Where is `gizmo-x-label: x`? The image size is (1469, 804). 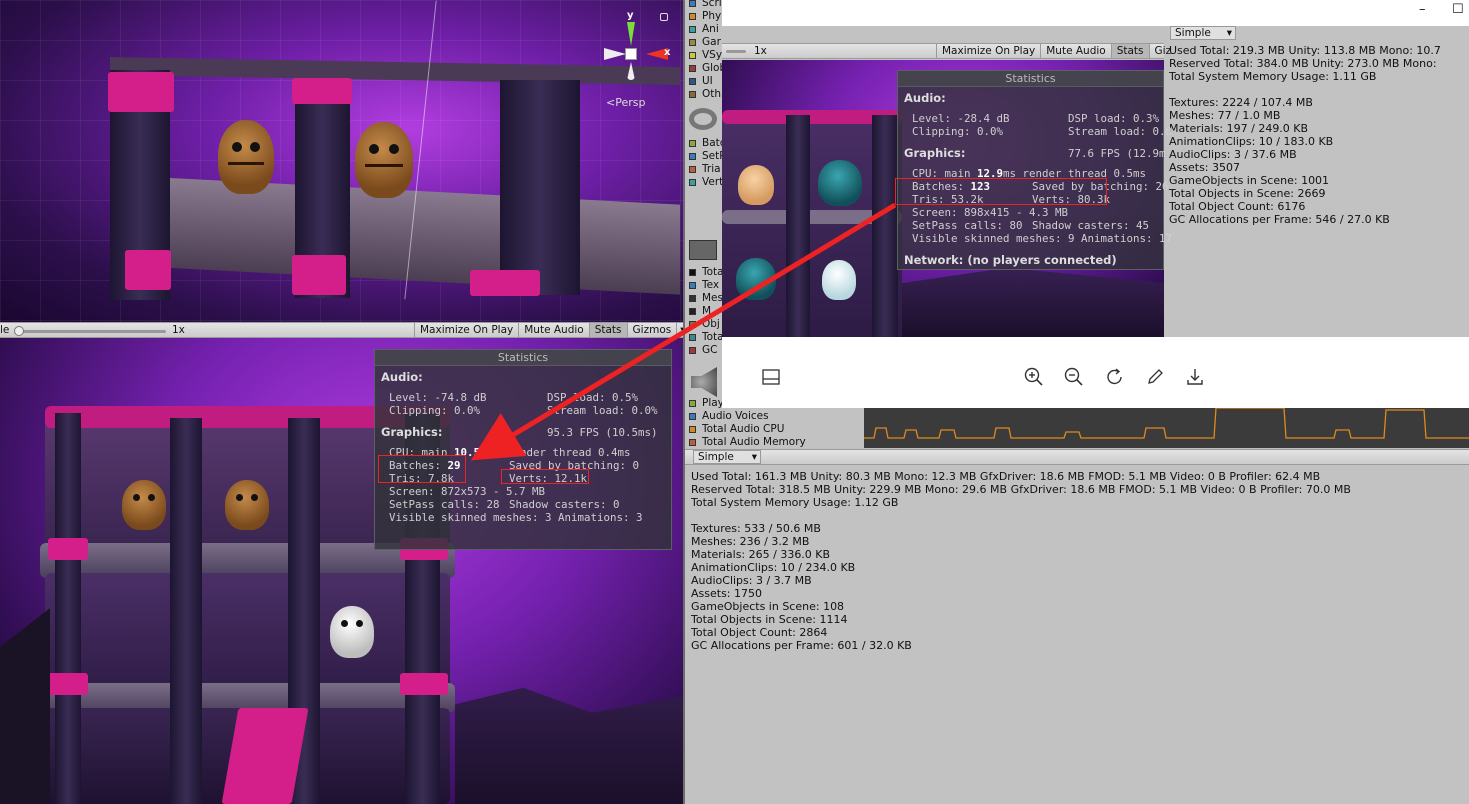 gizmo-x-label: x is located at coordinates (667, 52).